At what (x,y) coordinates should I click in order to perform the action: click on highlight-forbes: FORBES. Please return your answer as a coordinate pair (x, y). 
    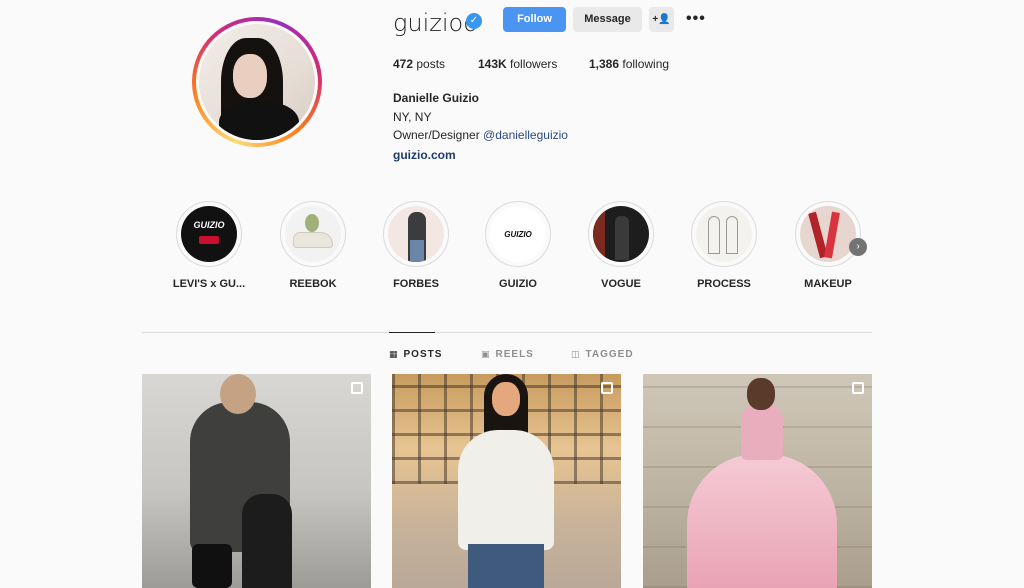
    Looking at the image, I should click on (416, 245).